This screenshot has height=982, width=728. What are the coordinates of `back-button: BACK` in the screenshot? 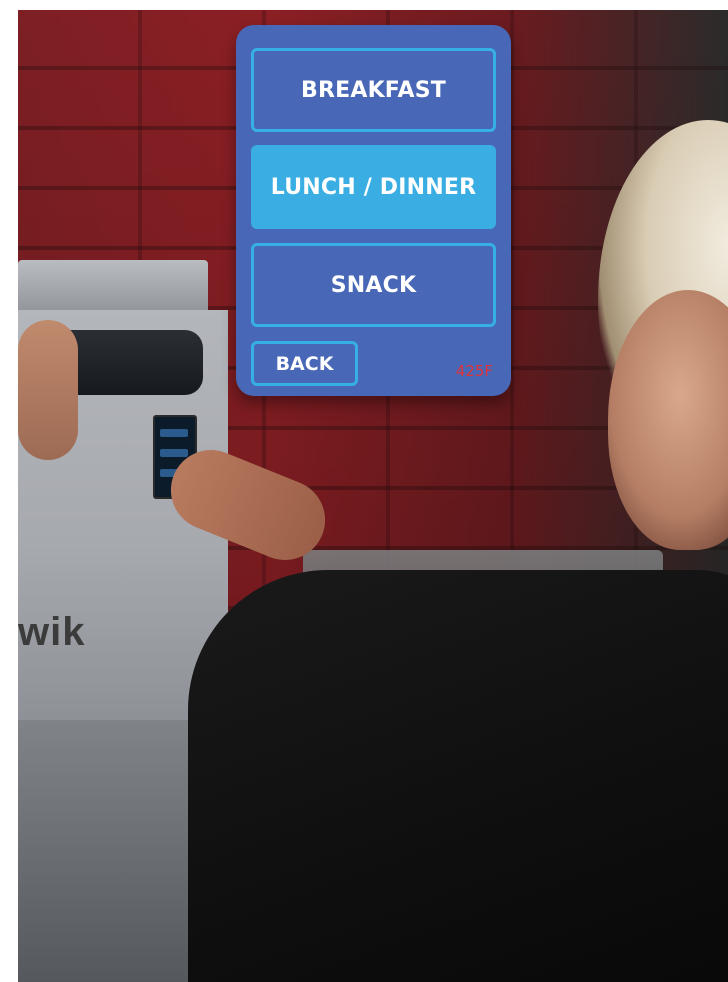 It's located at (304, 363).